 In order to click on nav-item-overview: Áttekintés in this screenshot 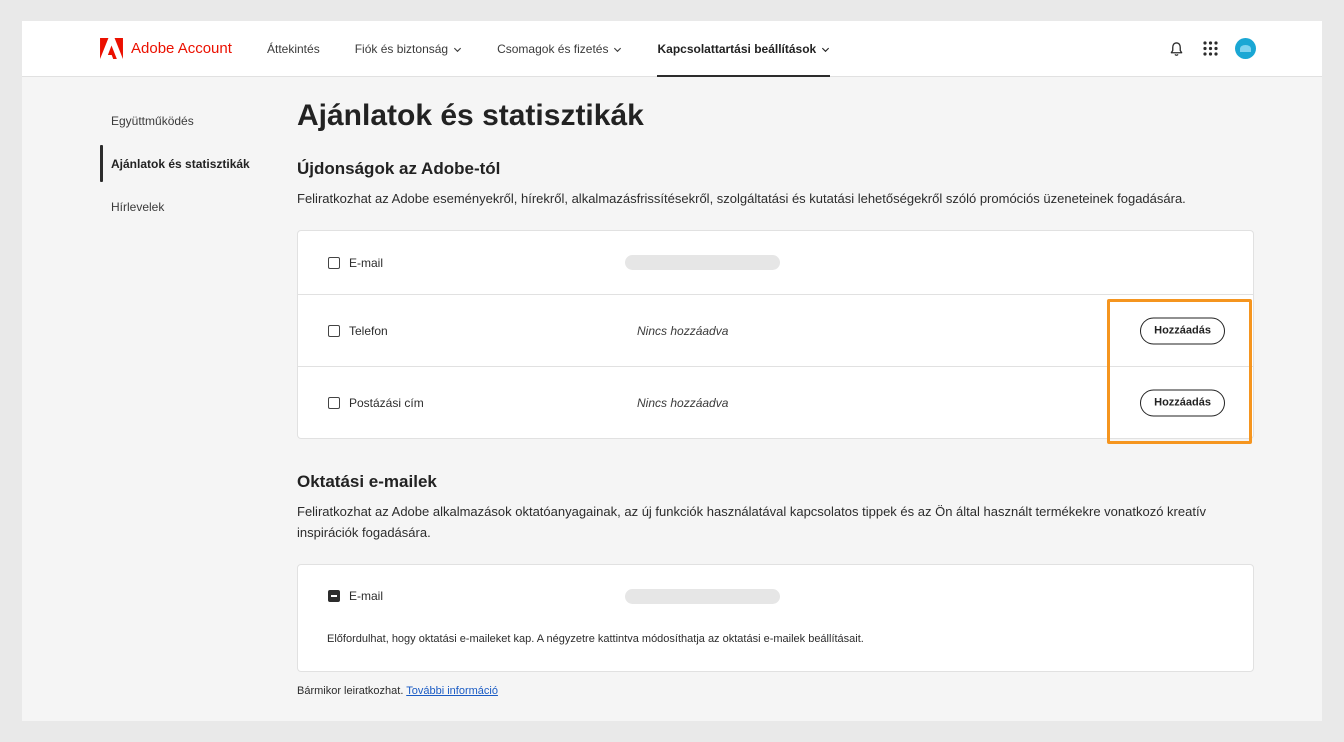, I will do `click(293, 49)`.